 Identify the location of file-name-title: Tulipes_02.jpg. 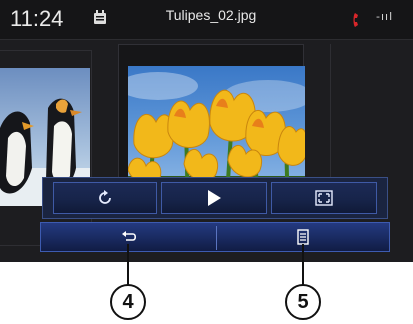
(211, 15).